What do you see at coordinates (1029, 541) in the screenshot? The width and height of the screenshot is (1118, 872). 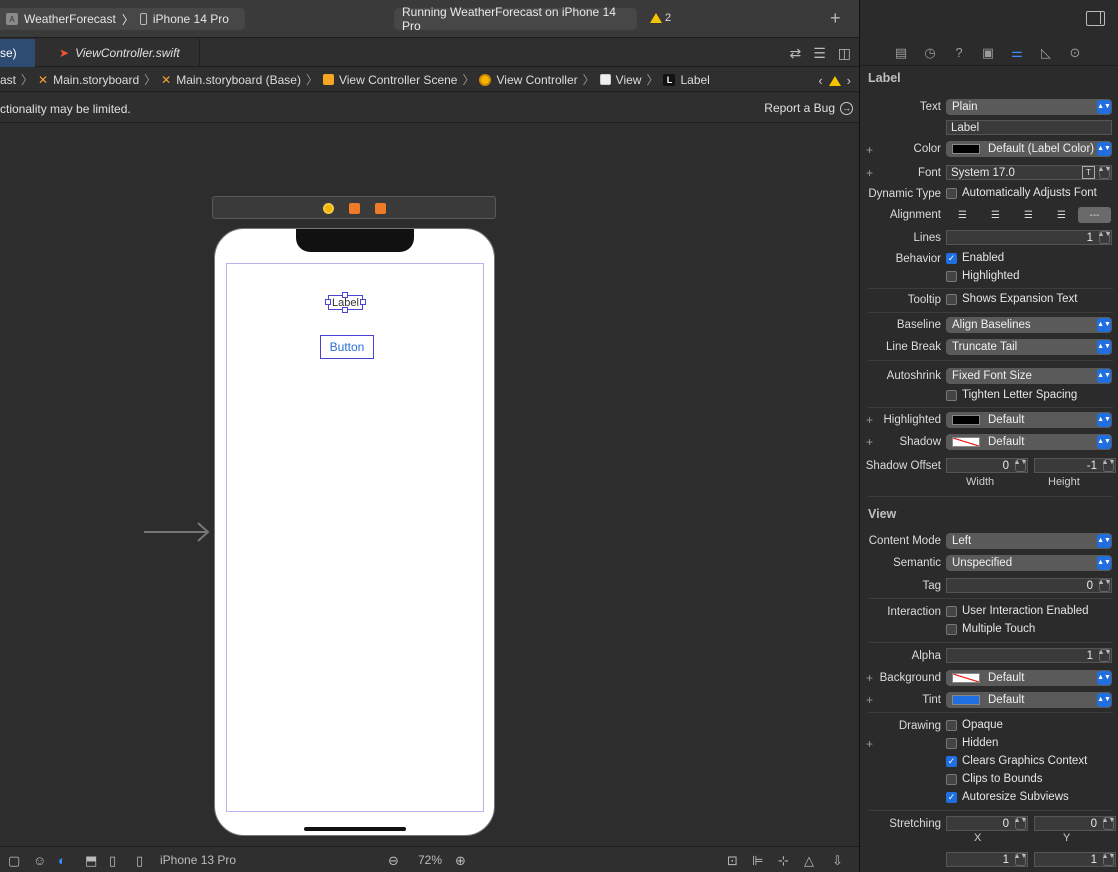 I see `content-mode-popup: Left ▲▼` at bounding box center [1029, 541].